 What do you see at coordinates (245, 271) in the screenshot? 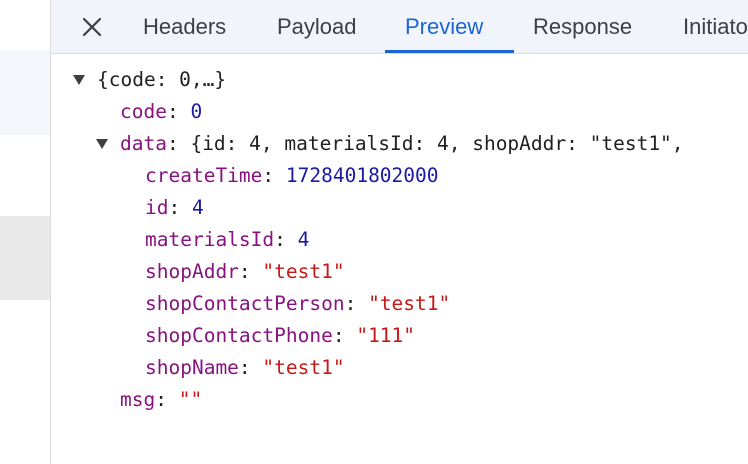
I see `json-field-shopaddr: shopAddr: "test1"` at bounding box center [245, 271].